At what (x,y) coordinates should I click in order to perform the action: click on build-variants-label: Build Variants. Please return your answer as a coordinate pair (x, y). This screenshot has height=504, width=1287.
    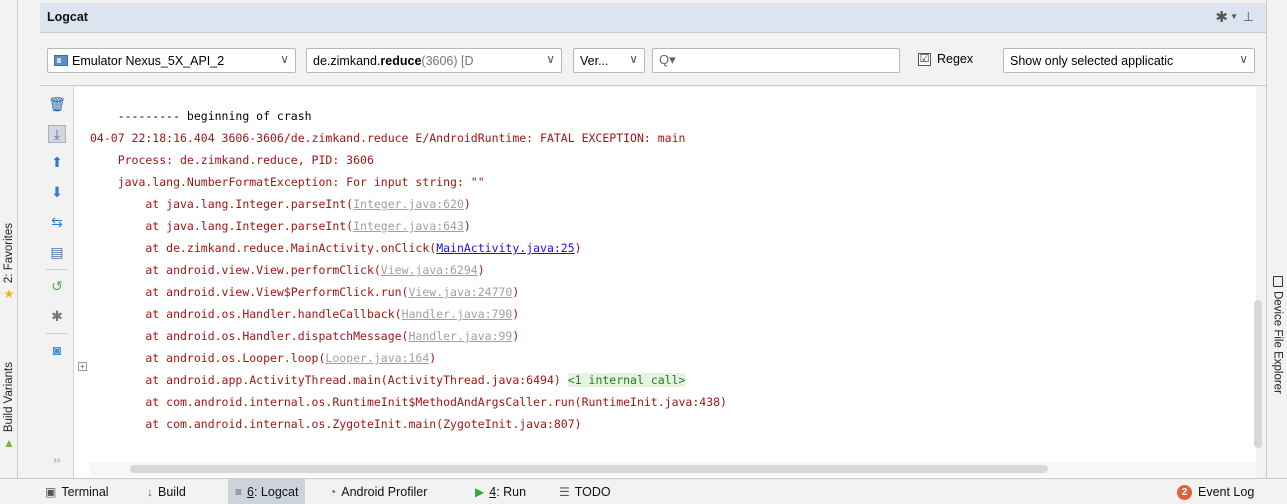
    Looking at the image, I should click on (9, 397).